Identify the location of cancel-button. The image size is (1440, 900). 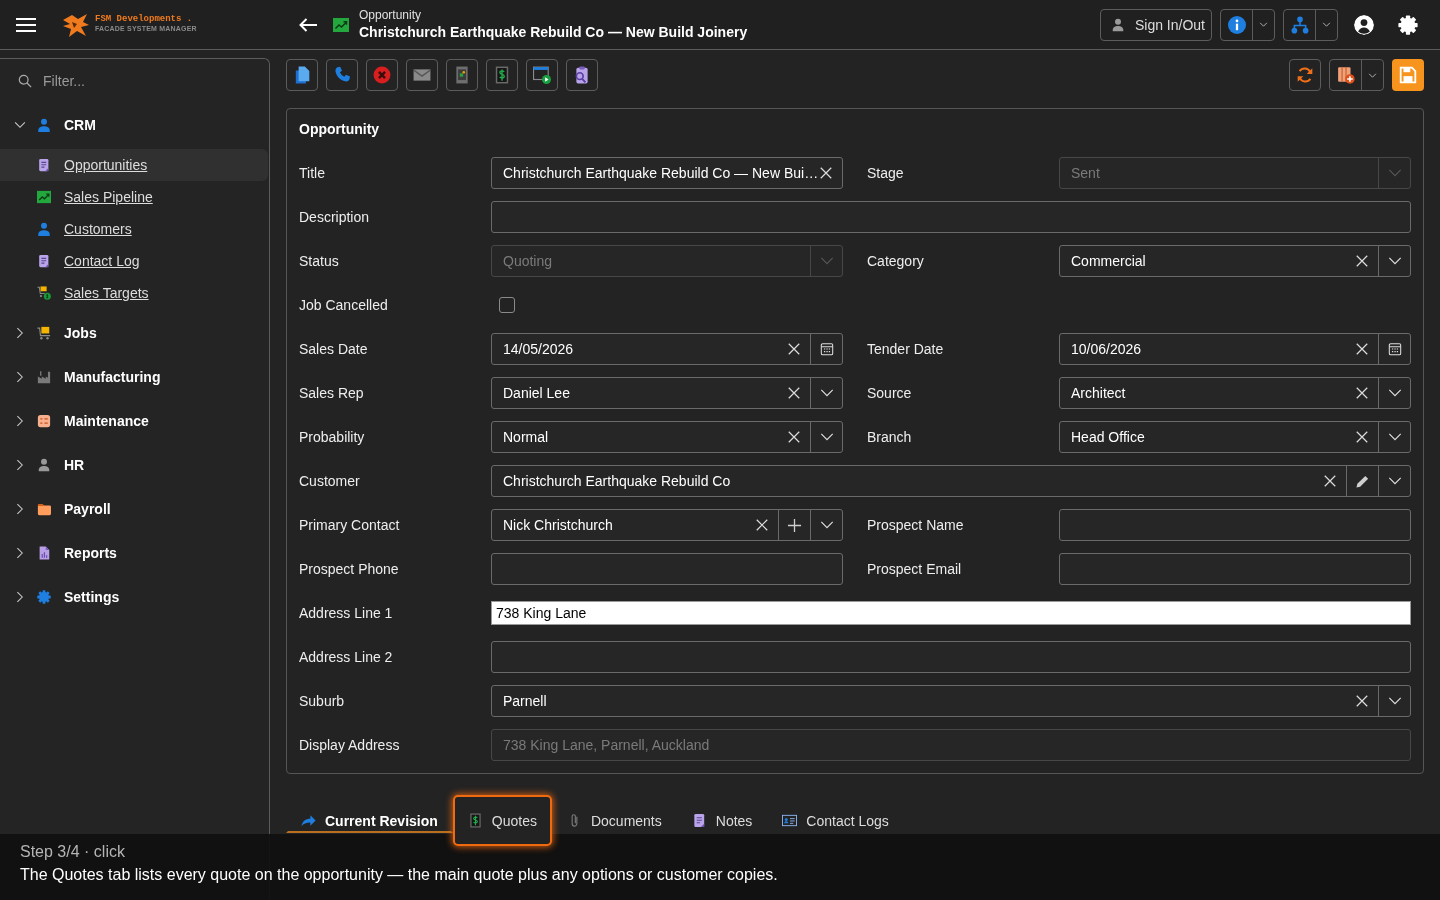
(382, 75).